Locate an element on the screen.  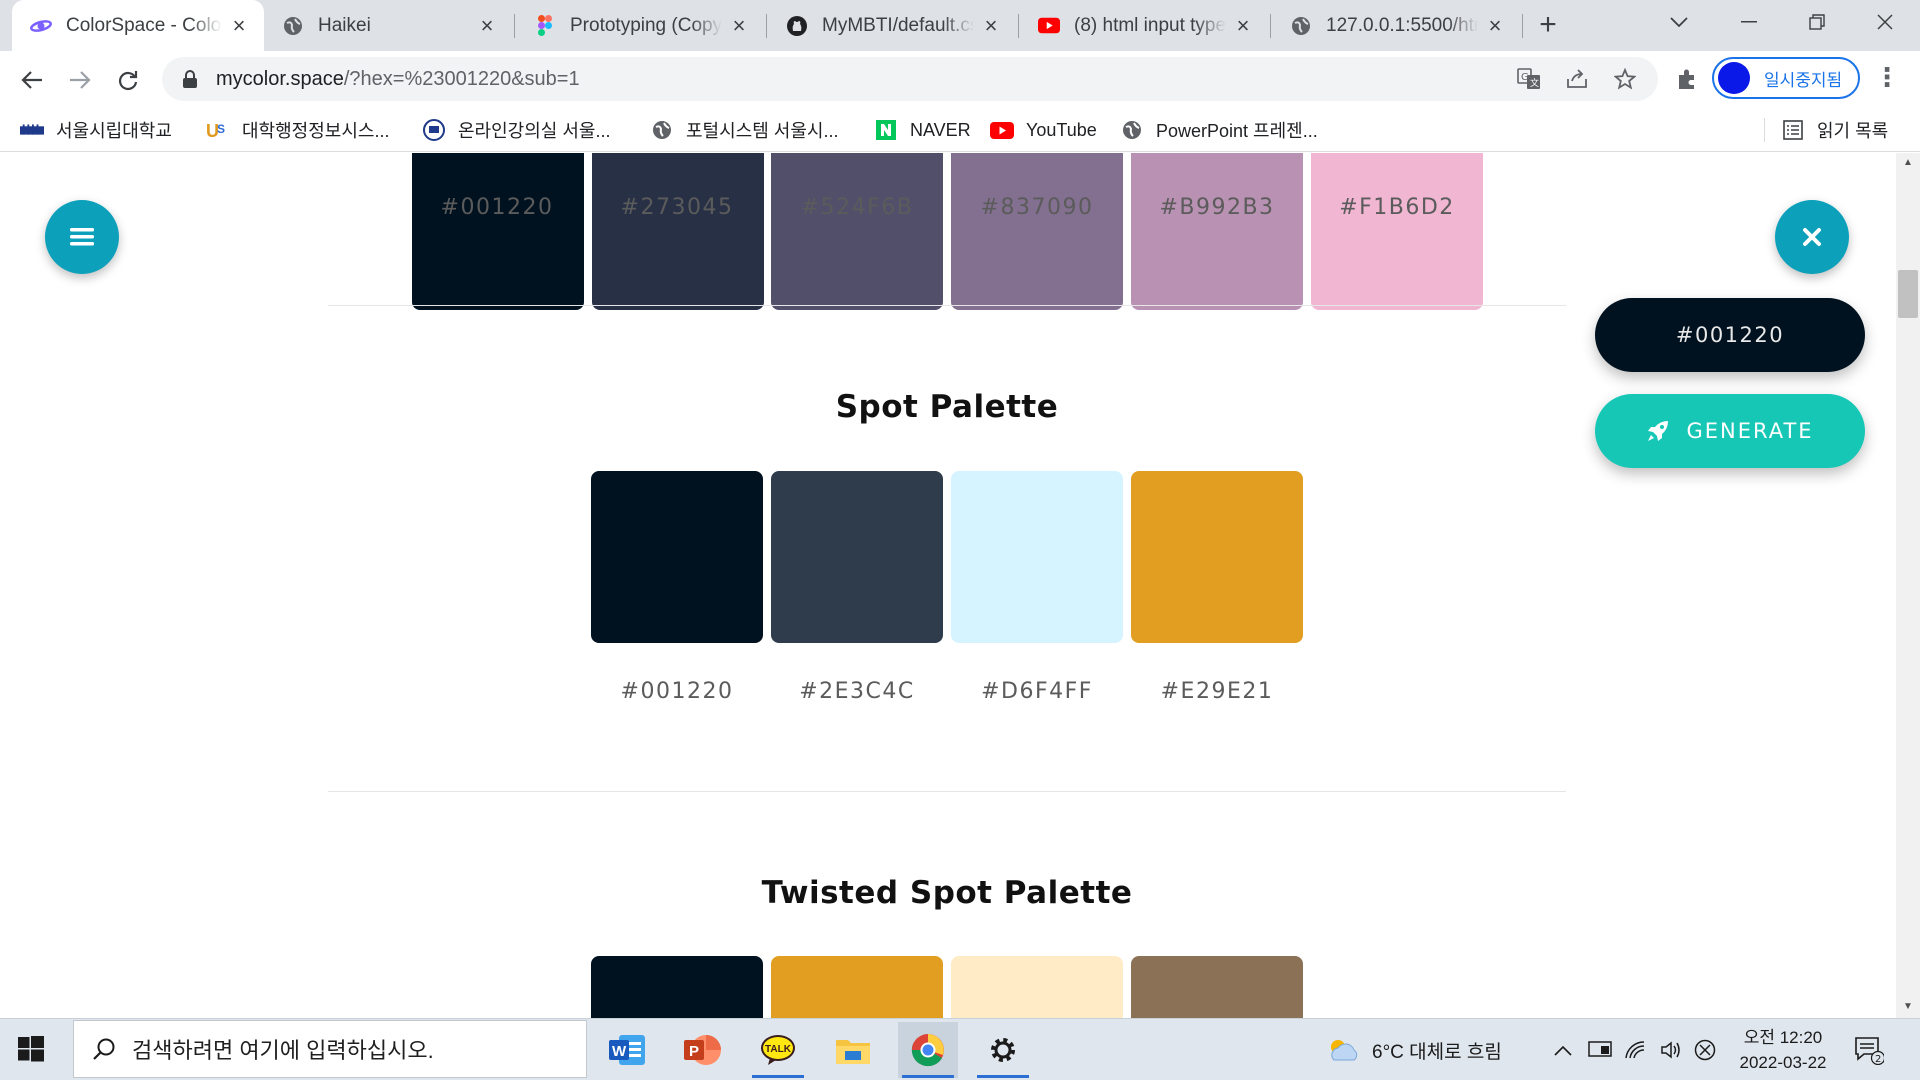
notifications-icon: 2 is located at coordinates (1869, 1050).